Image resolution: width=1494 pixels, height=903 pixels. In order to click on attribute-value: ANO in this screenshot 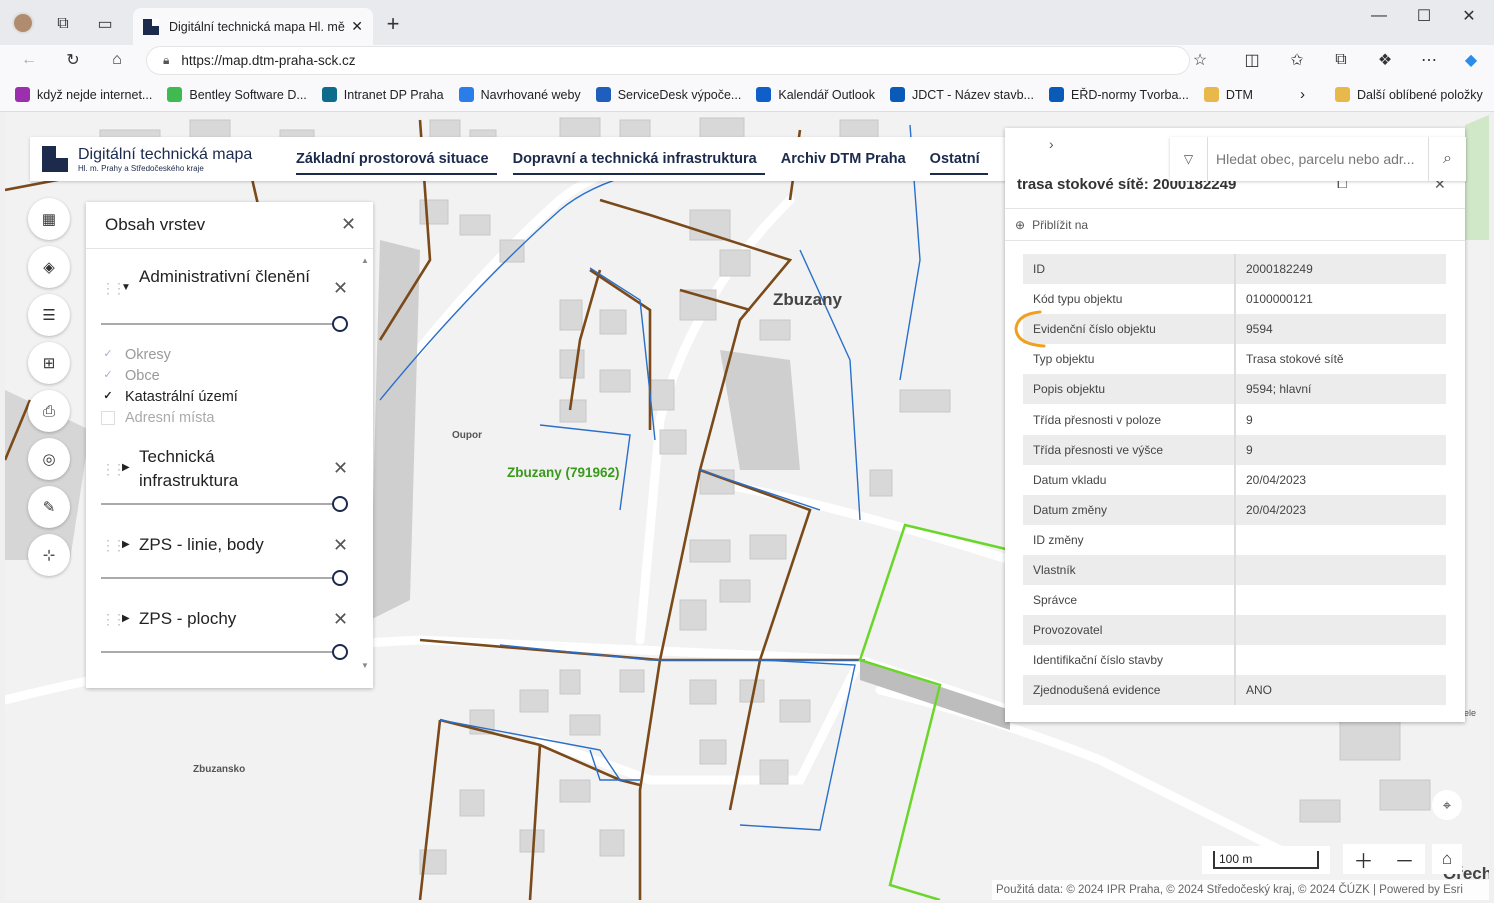, I will do `click(1259, 690)`.